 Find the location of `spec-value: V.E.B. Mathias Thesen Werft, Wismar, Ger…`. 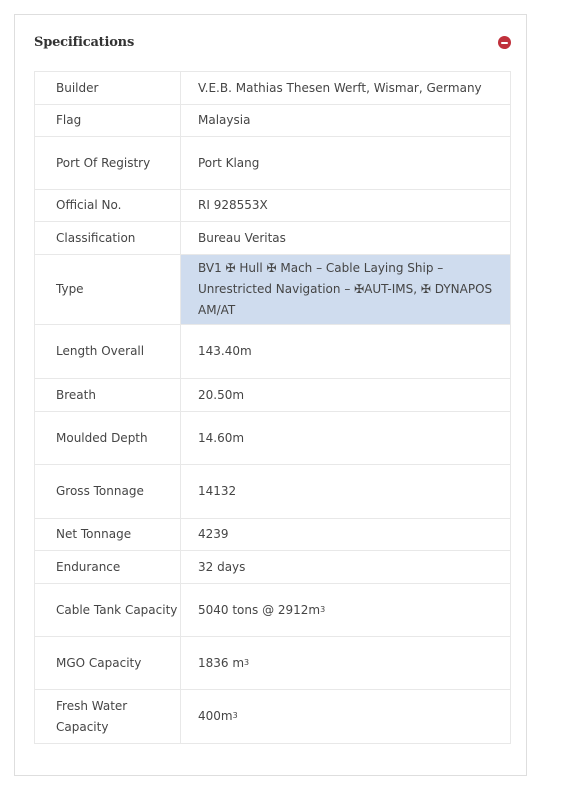

spec-value: V.E.B. Mathias Thesen Werft, Wismar, Ger… is located at coordinates (345, 88).